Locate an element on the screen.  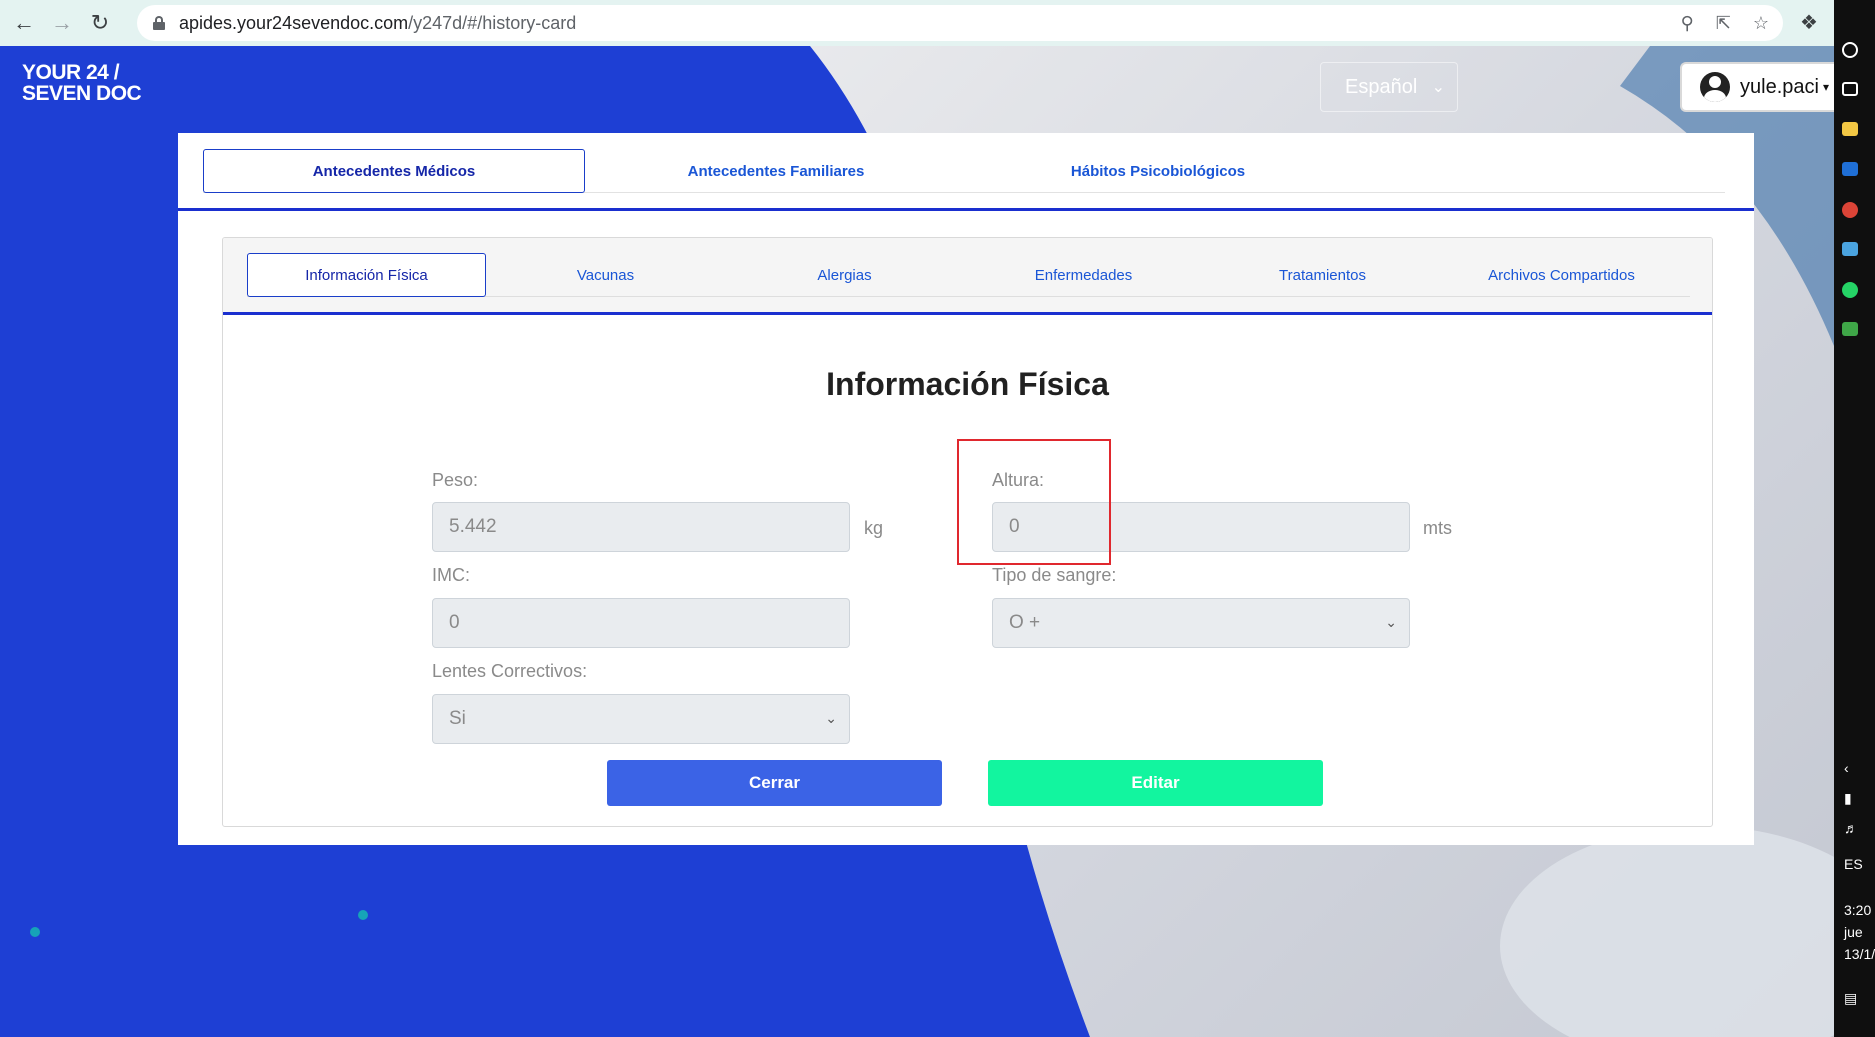
share-icon: ⇱ is located at coordinates (1723, 23).